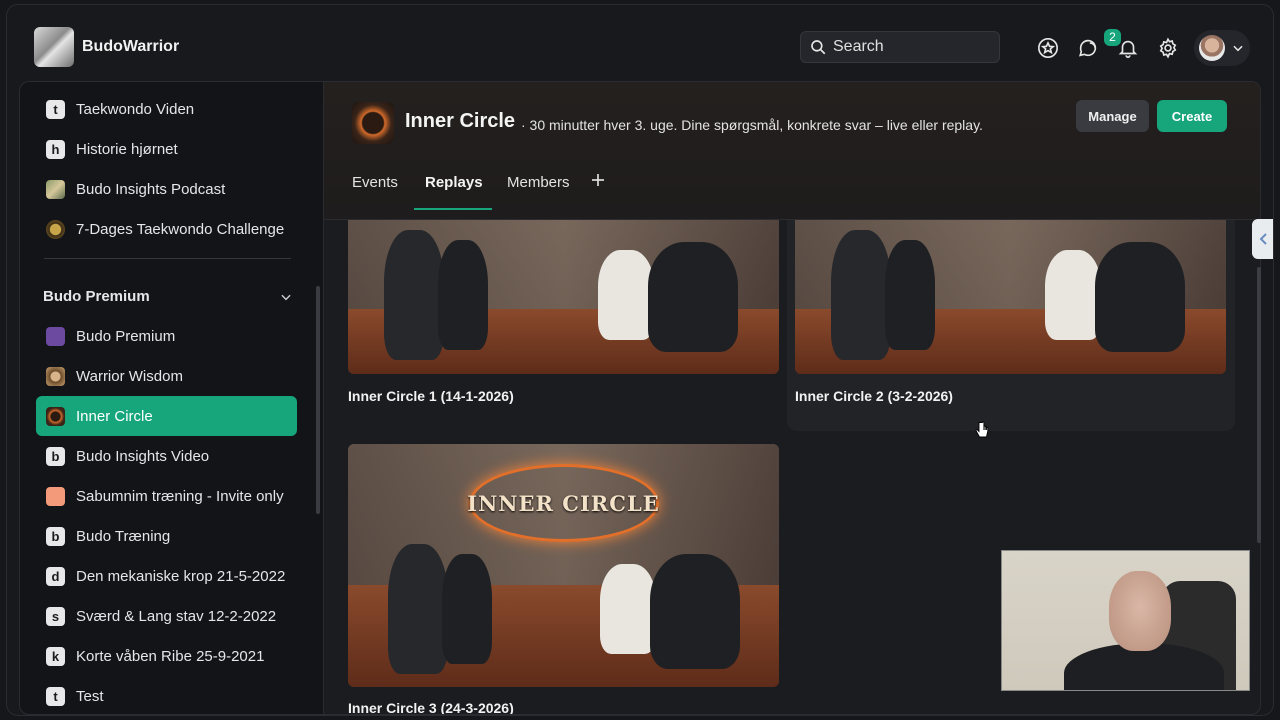  What do you see at coordinates (55, 229) in the screenshot?
I see `challenge-thumbnail-icon` at bounding box center [55, 229].